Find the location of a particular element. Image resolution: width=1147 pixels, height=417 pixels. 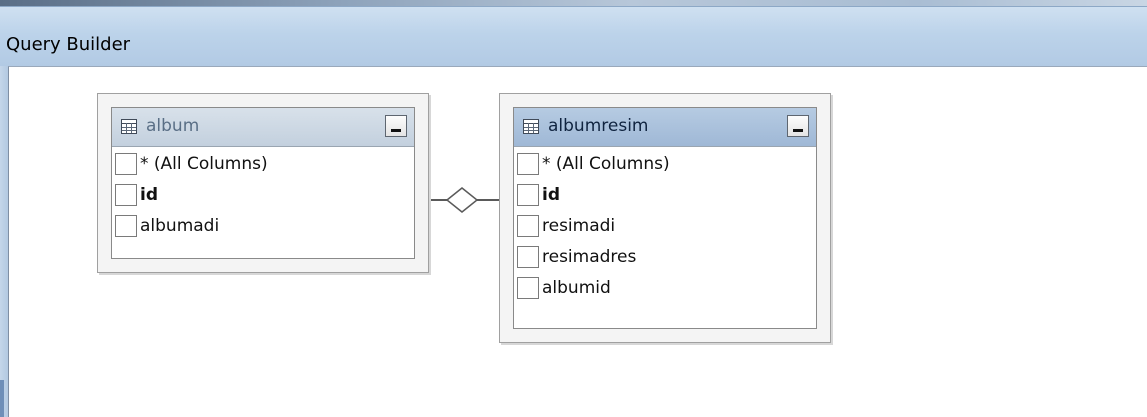

table-header-album: album is located at coordinates (263, 127).